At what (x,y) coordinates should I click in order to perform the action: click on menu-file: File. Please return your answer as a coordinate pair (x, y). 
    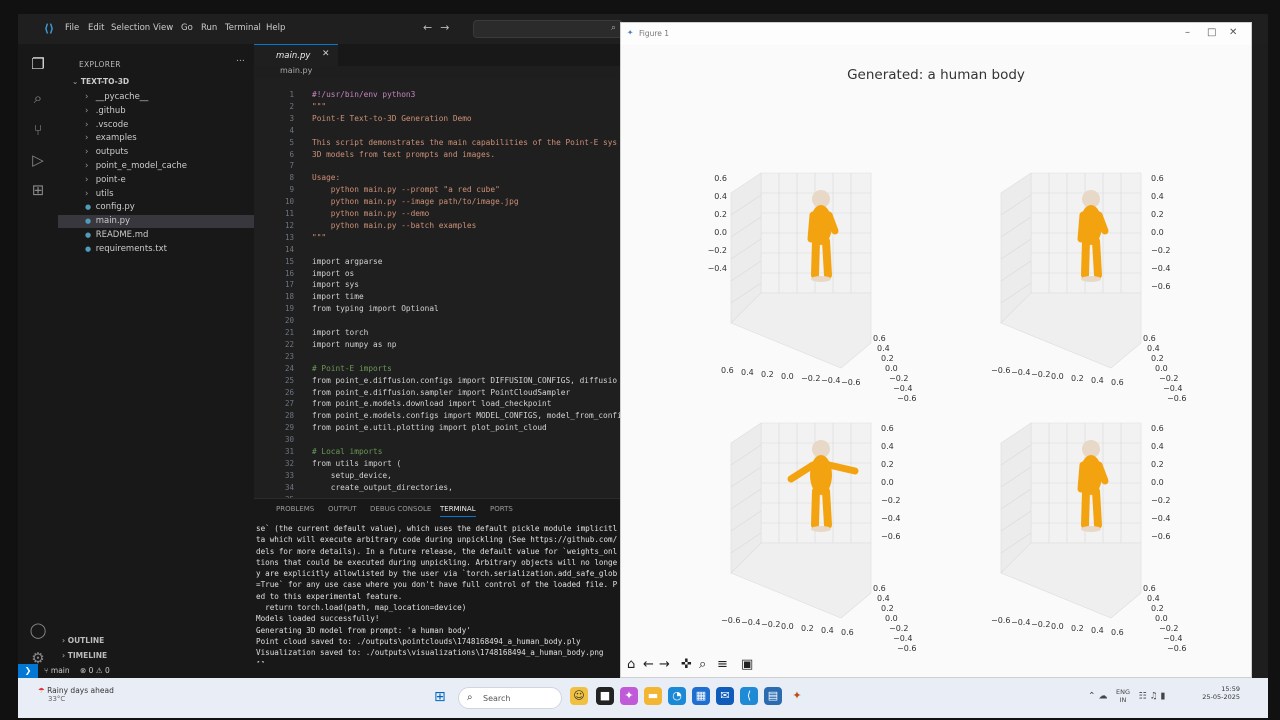
    Looking at the image, I should click on (72, 28).